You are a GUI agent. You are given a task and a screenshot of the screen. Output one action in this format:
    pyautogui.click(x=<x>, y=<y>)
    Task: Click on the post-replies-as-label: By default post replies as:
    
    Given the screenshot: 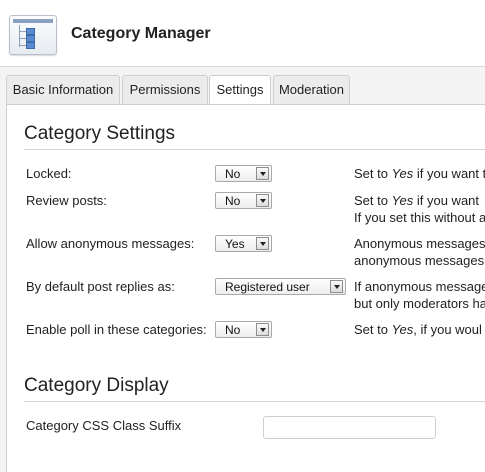 What is the action you would take?
    pyautogui.click(x=100, y=286)
    